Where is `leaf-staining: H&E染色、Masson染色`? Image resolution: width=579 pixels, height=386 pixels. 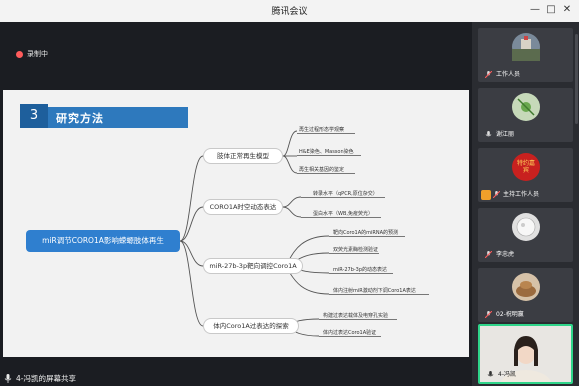
leaf-staining: H&E染色、Masson染色 is located at coordinates (326, 152).